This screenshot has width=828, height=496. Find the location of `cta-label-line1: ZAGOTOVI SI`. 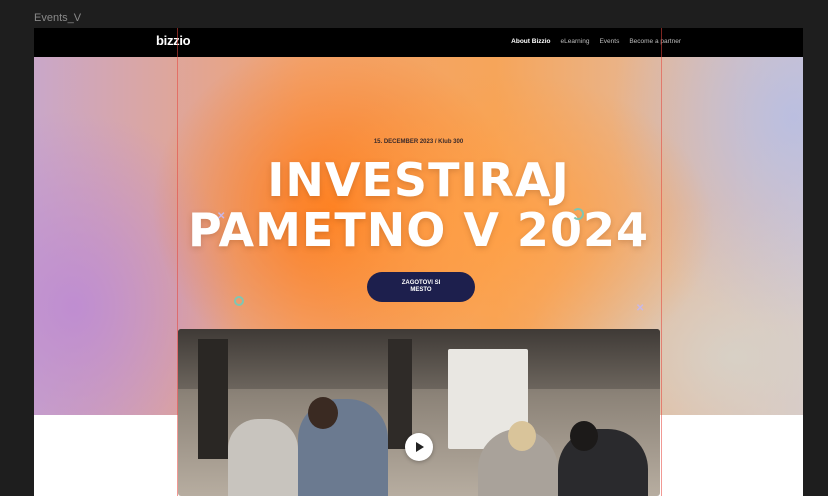

cta-label-line1: ZAGOTOVI SI is located at coordinates (421, 283).